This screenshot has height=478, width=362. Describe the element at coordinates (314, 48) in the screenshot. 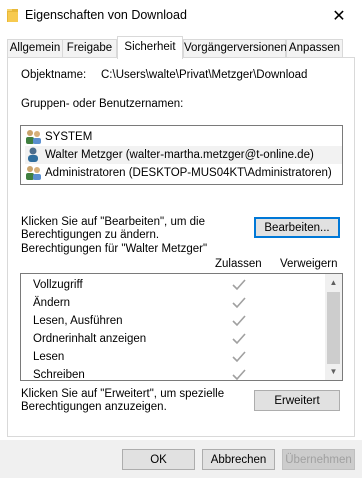

I see `tab-anpassen: Anpassen` at that location.